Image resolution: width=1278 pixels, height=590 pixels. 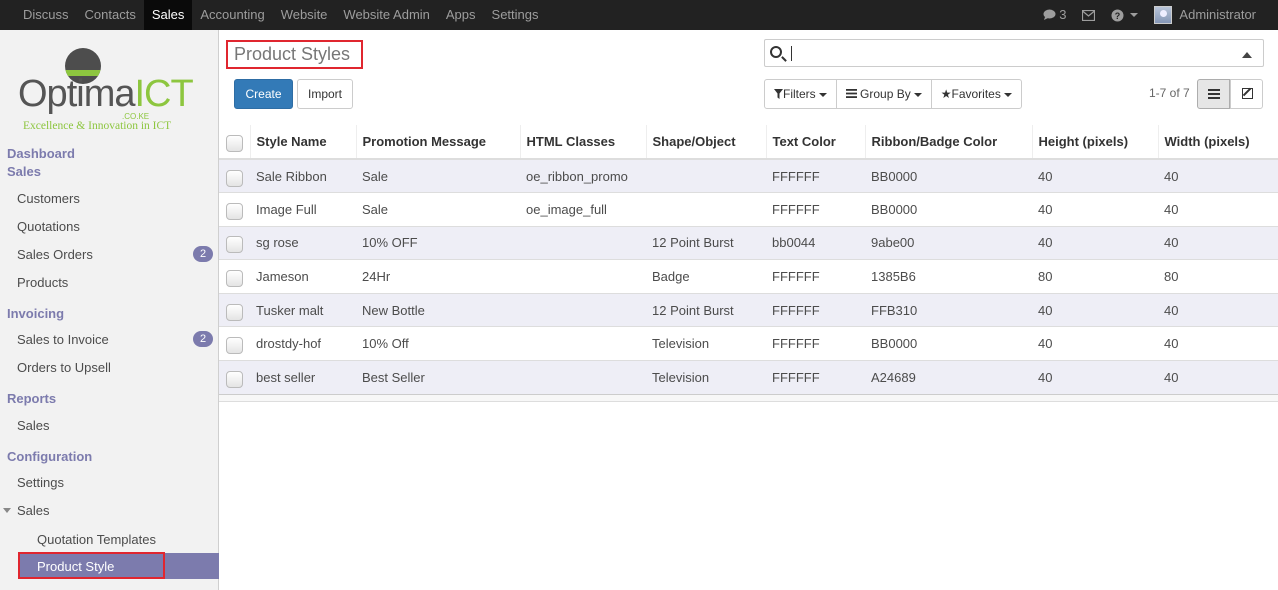 I want to click on list-view-button, so click(x=1213, y=94).